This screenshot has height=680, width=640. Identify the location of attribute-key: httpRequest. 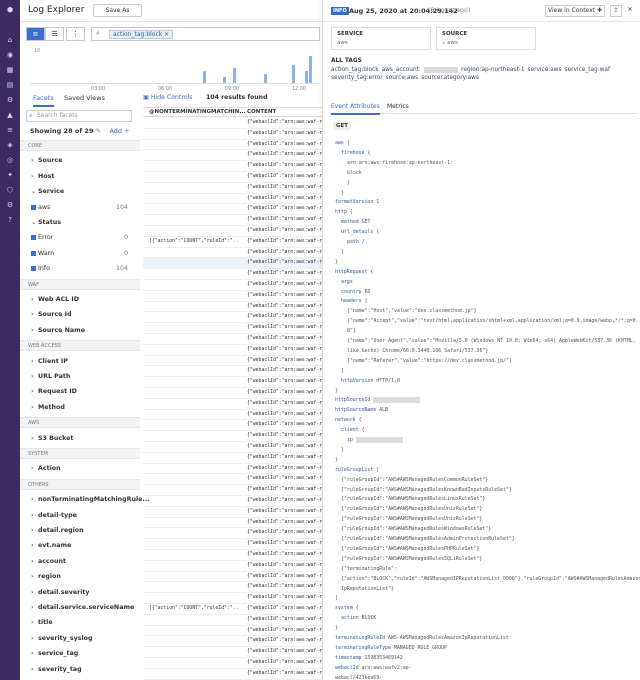
(351, 272).